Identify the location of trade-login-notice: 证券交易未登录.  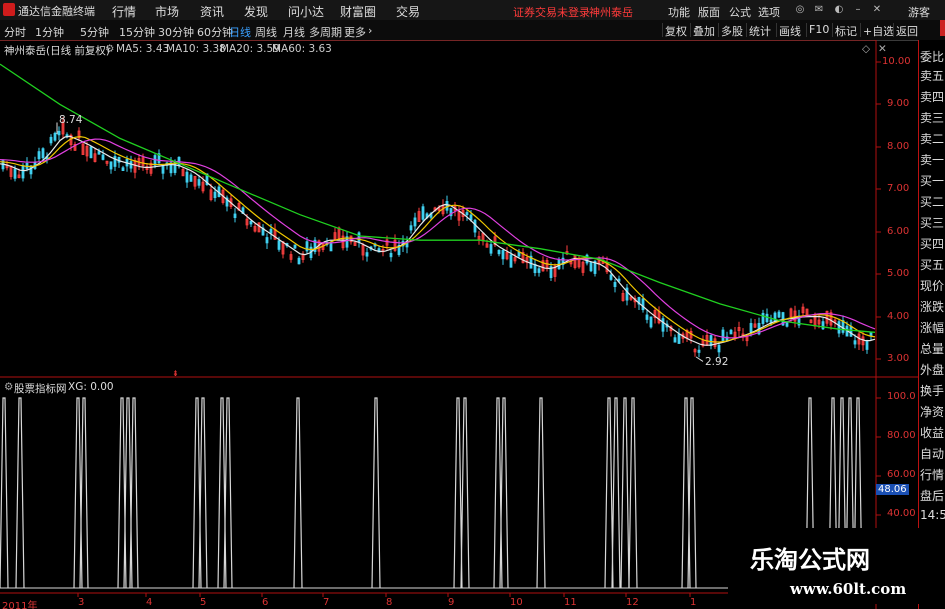
(551, 12).